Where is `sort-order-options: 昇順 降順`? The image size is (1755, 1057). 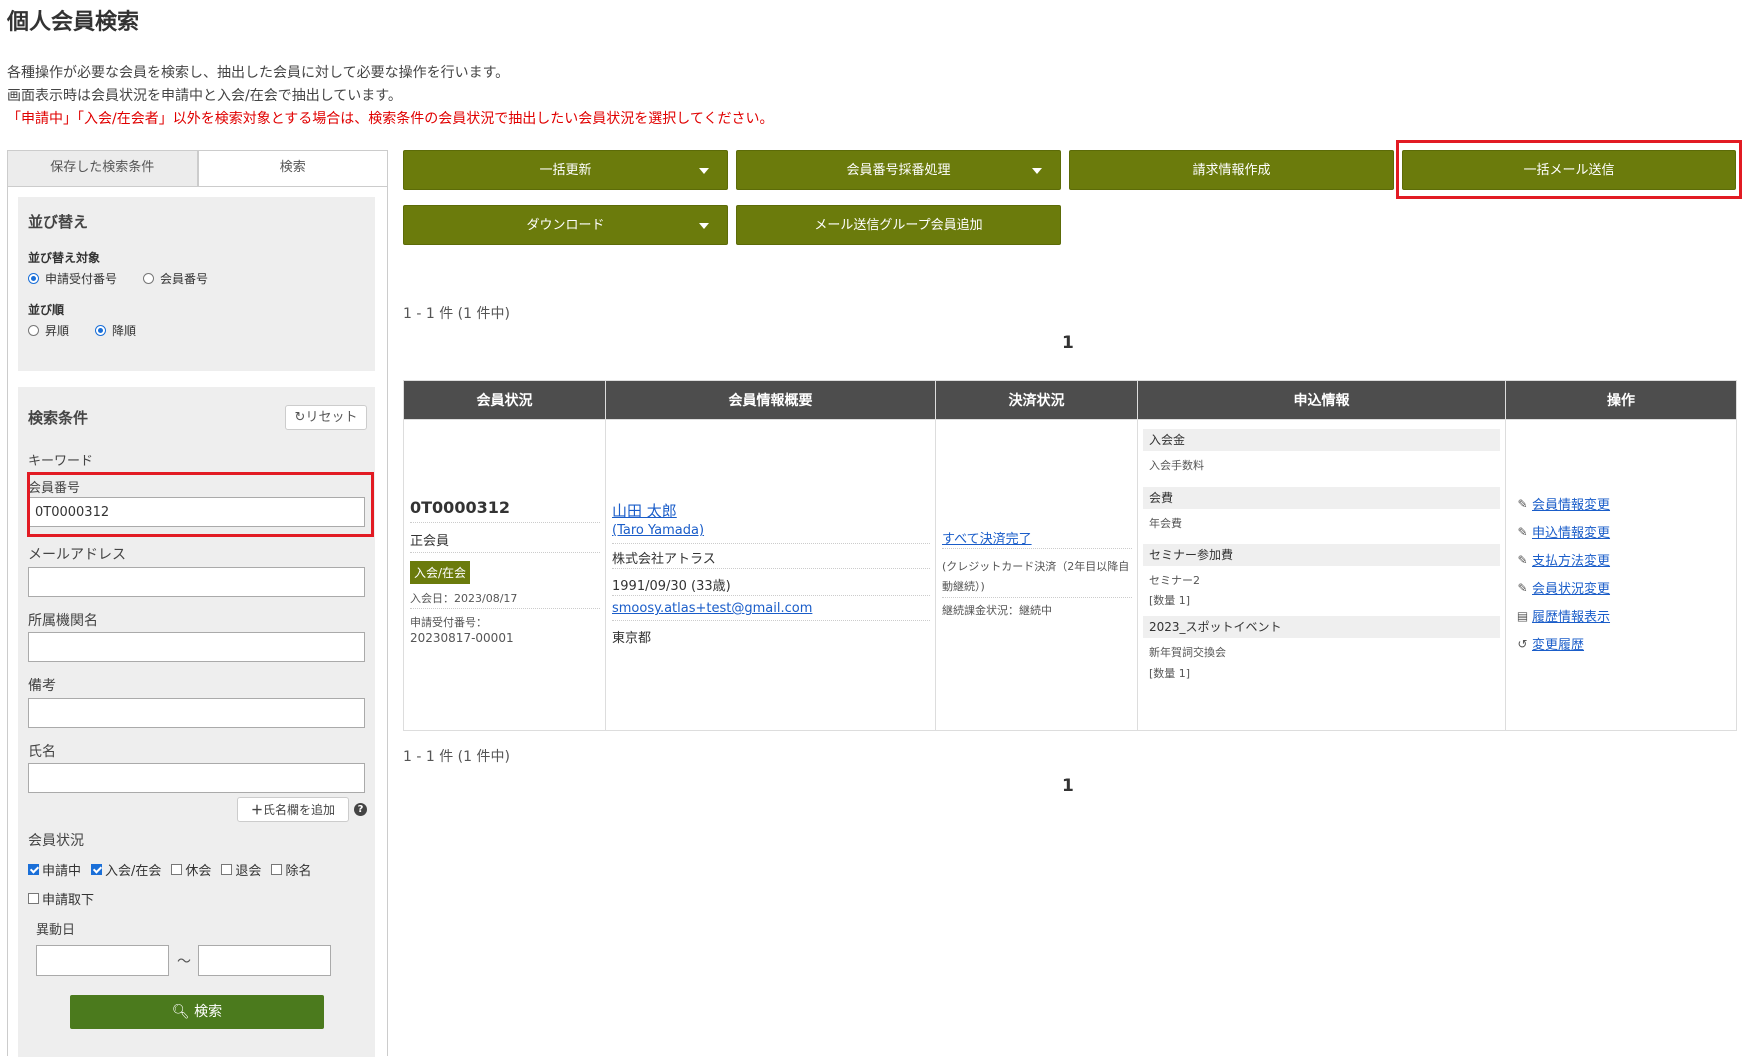 sort-order-options: 昇順 降順 is located at coordinates (82, 330).